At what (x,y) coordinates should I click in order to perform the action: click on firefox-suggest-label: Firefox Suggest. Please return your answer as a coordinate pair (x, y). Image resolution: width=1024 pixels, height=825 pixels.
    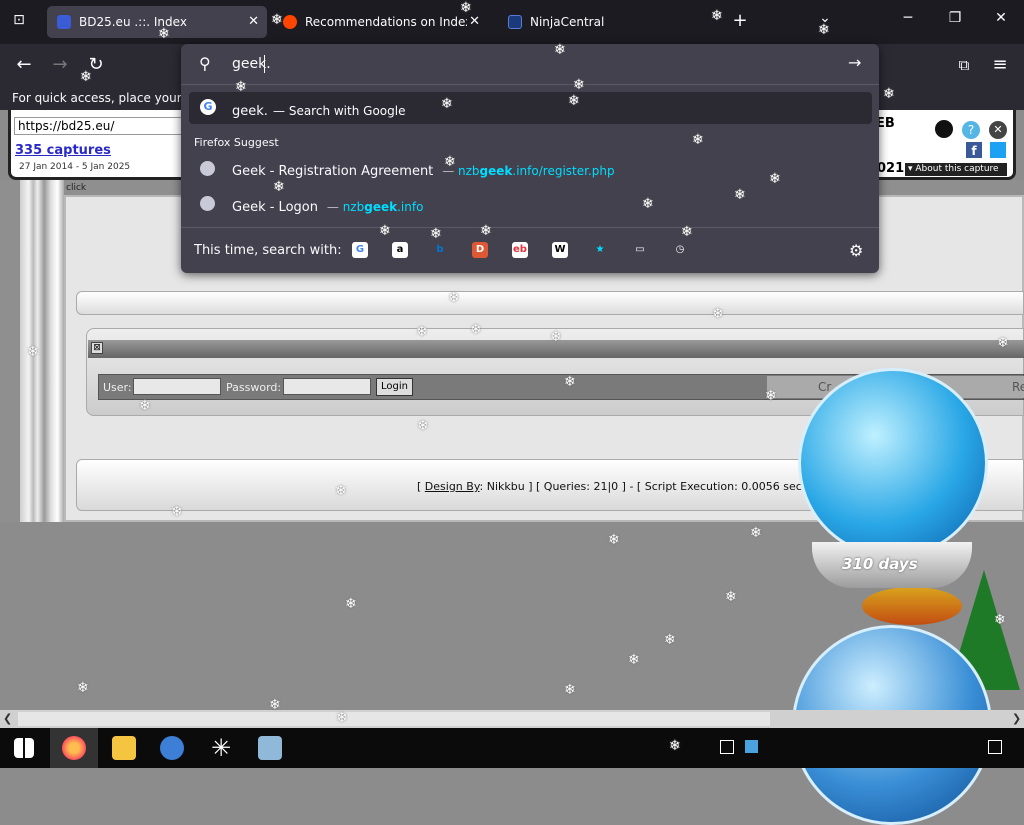
    Looking at the image, I should click on (236, 142).